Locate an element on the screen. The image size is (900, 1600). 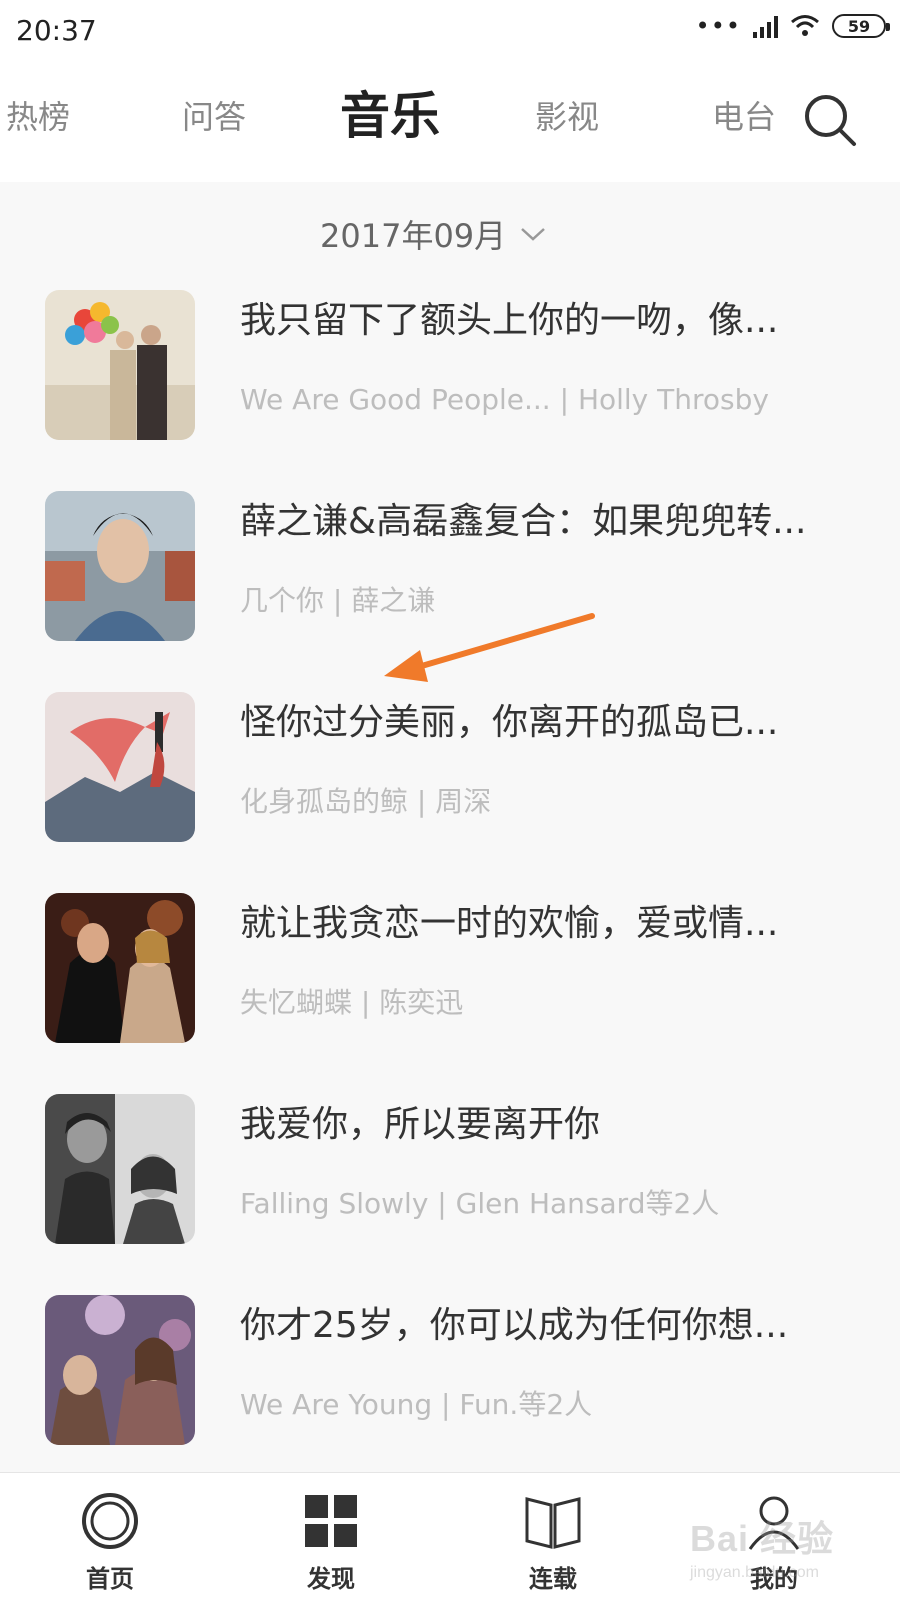
annotation-arrow-icon is located at coordinates (489, 647).